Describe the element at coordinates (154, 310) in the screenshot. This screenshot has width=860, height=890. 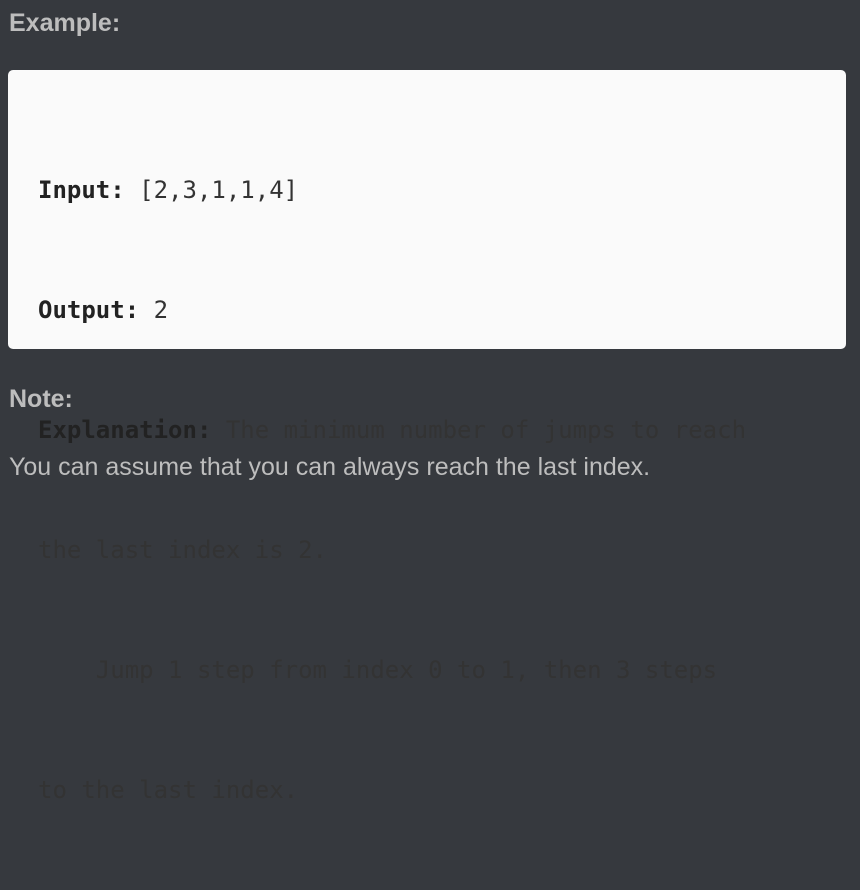
I see `output-value: 2` at that location.